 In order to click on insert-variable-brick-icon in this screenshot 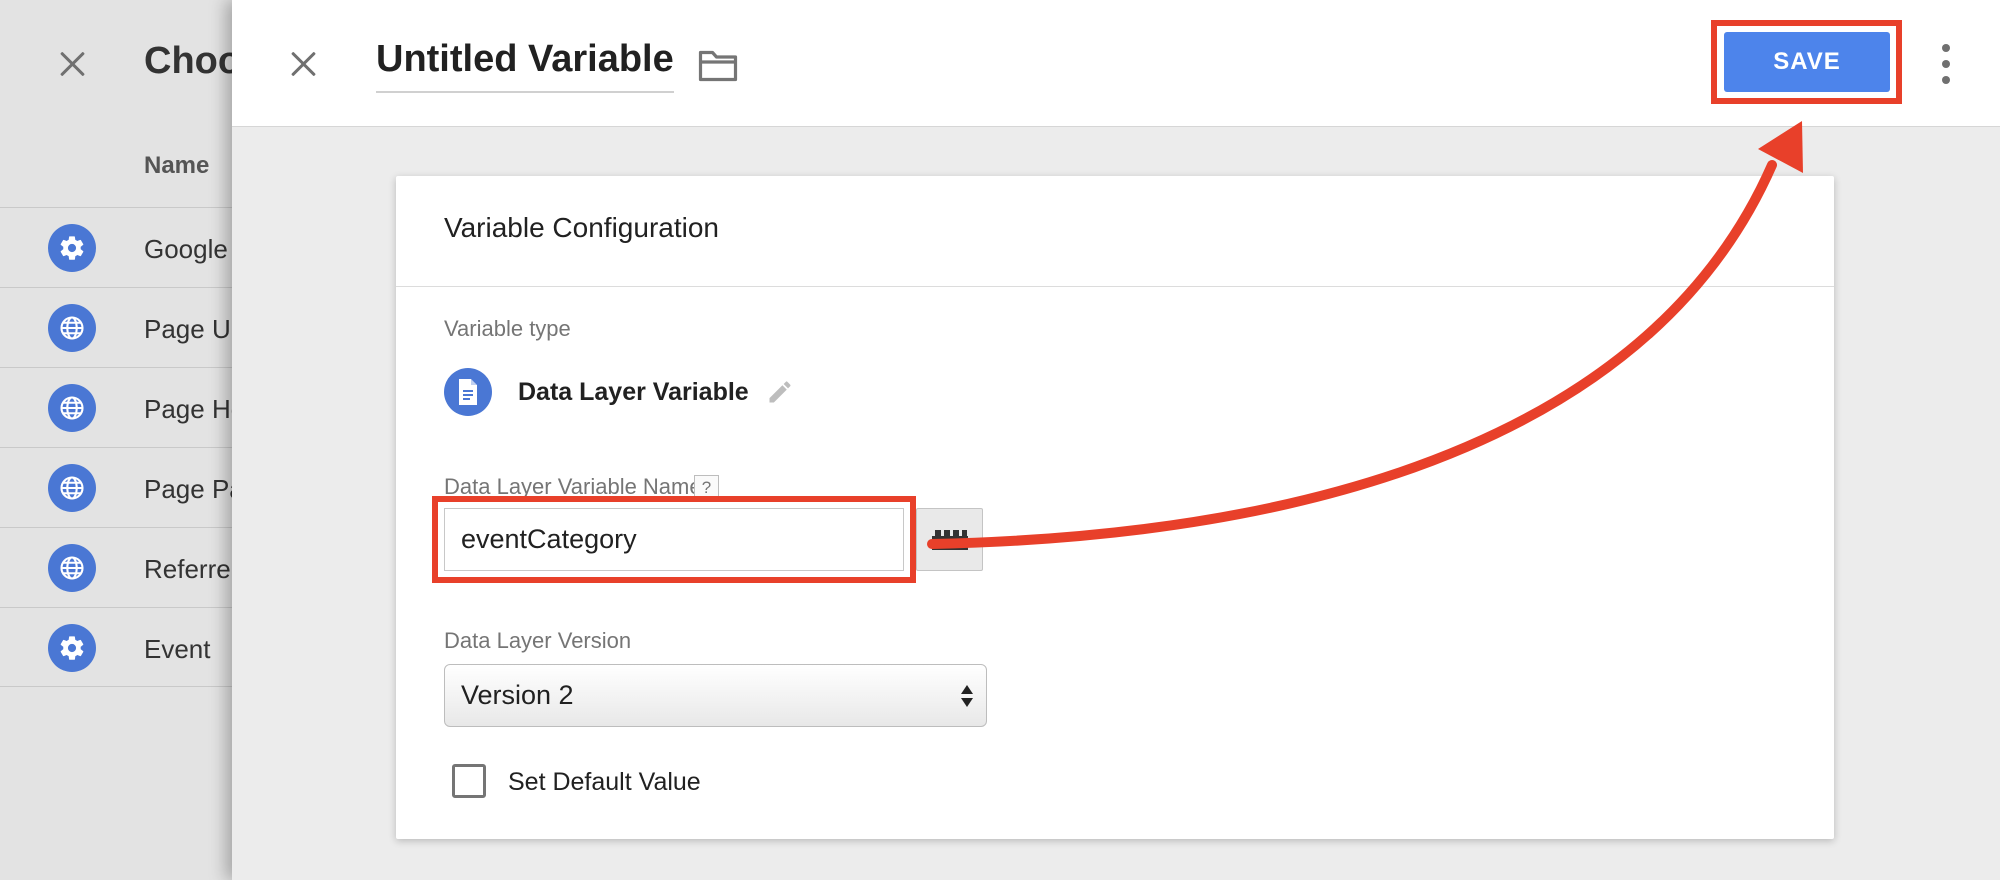, I will do `click(949, 539)`.